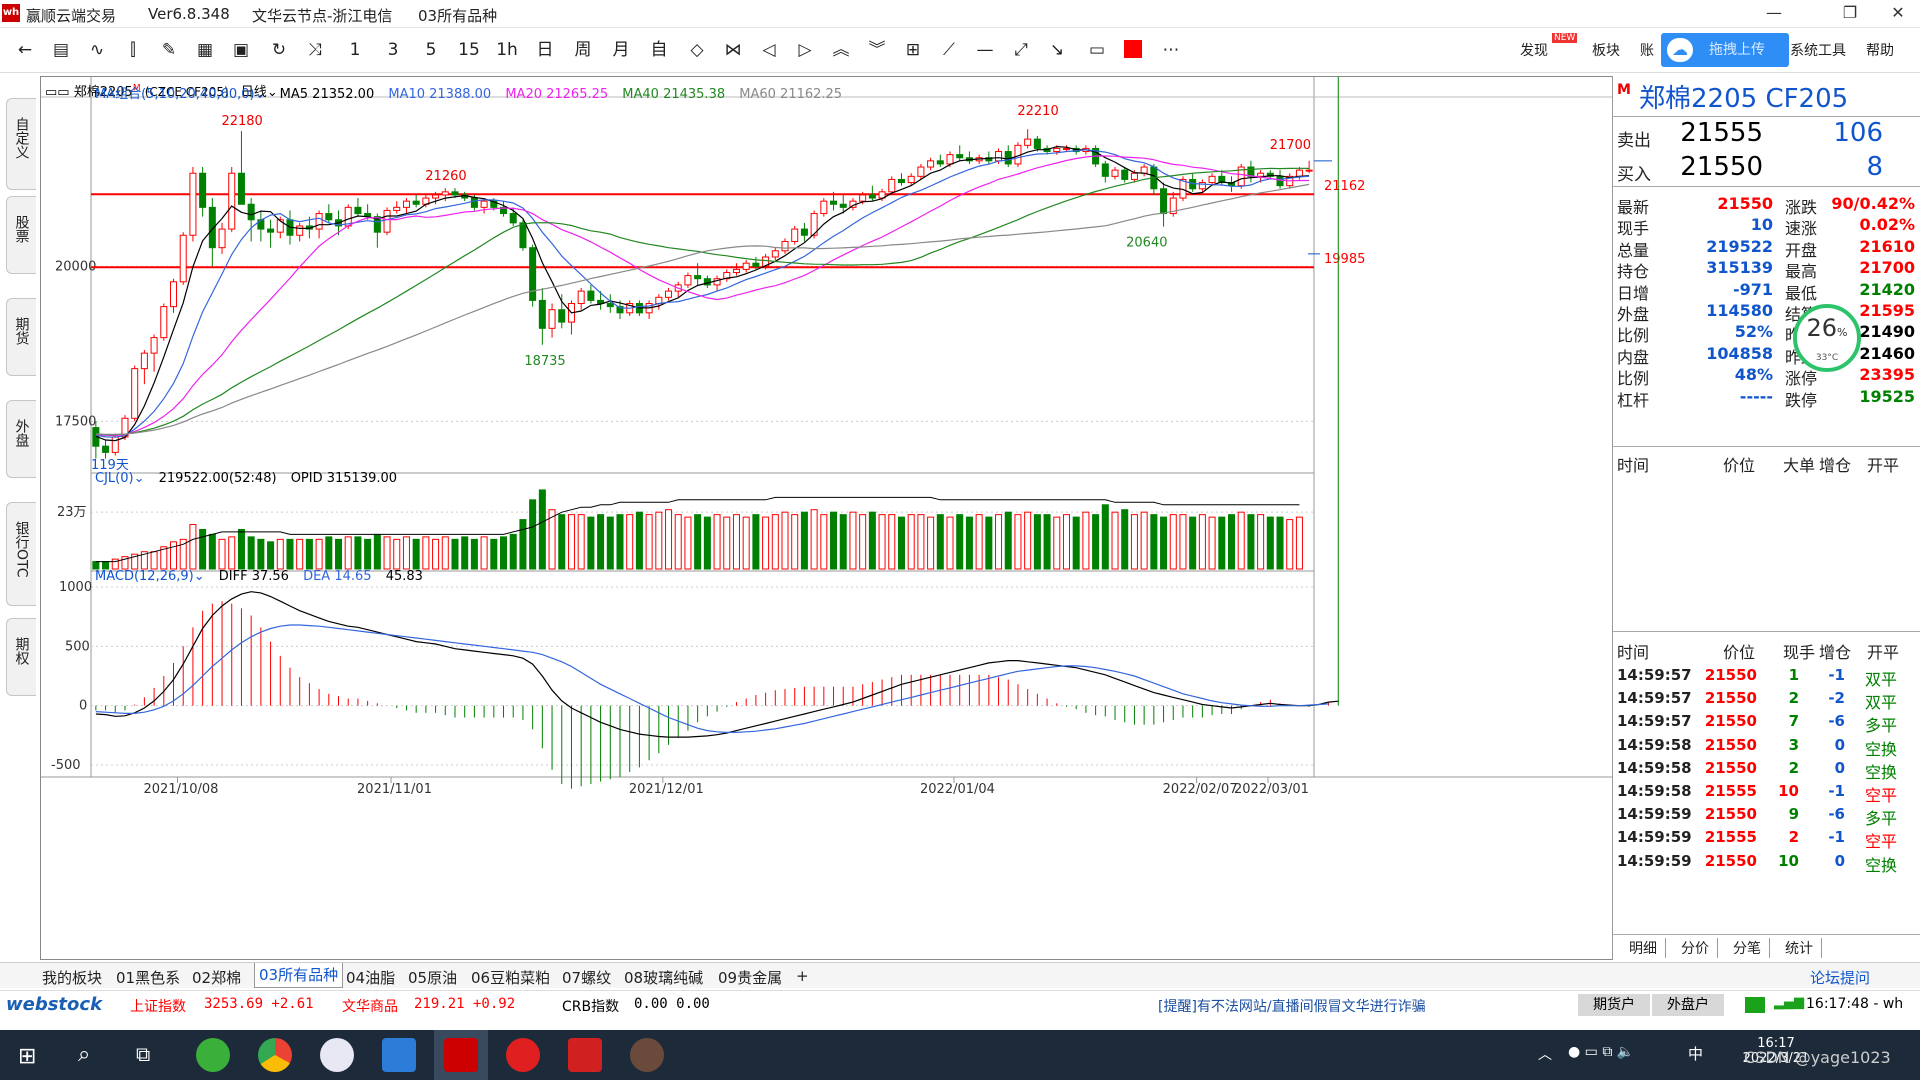 The height and width of the screenshot is (1080, 1920). I want to click on side-tab-foreign: 外盘, so click(21, 439).